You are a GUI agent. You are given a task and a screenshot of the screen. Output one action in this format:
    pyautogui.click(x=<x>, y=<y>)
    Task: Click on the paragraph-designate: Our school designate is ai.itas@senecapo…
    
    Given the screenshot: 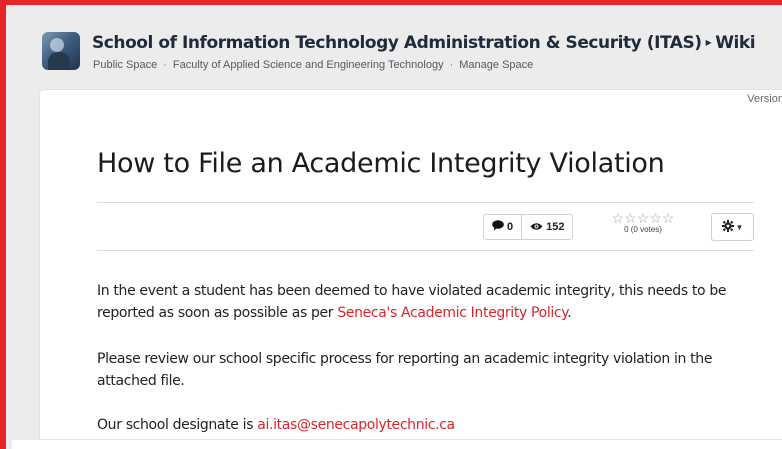 What is the action you would take?
    pyautogui.click(x=432, y=425)
    